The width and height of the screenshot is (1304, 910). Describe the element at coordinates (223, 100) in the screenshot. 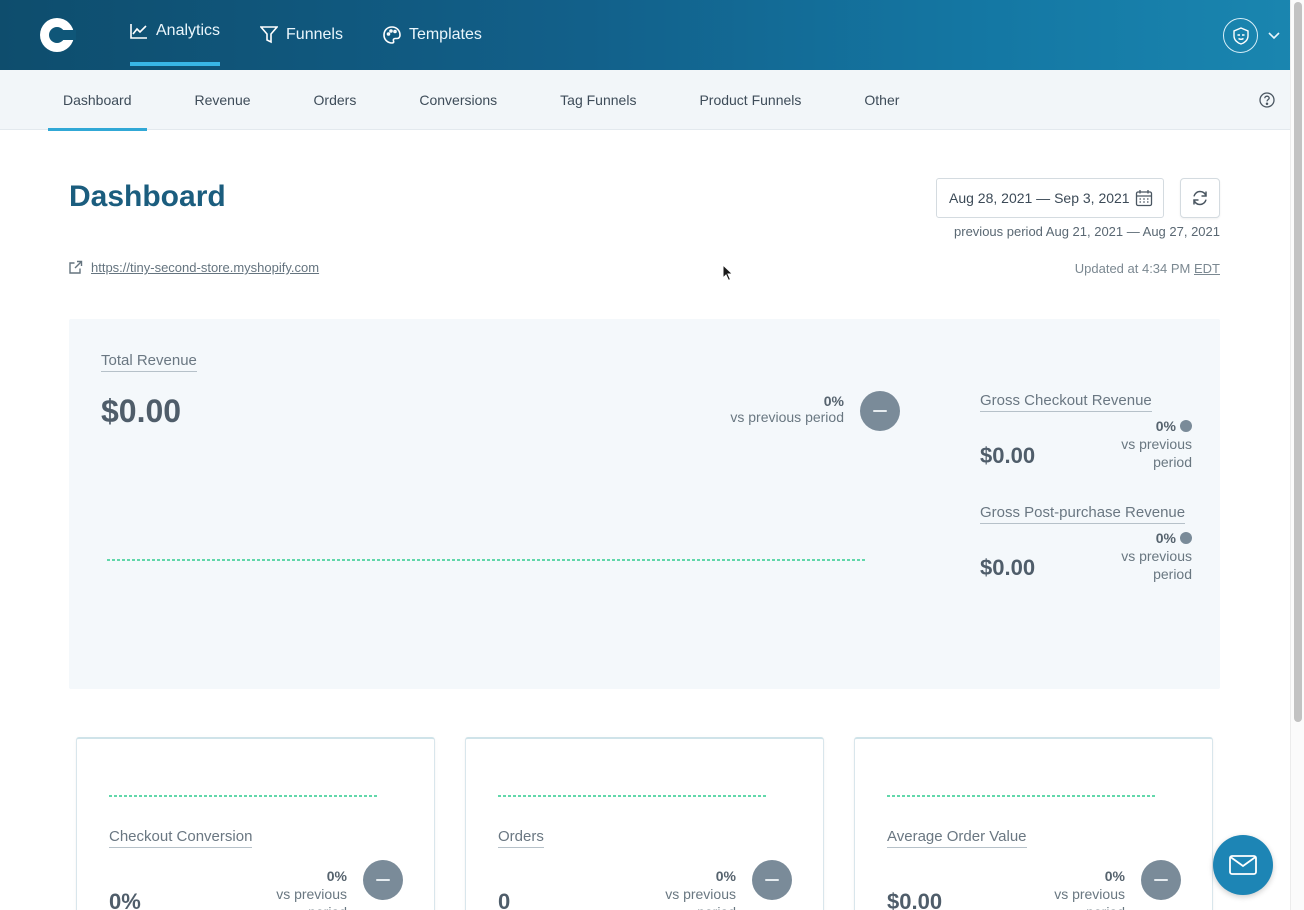

I see `tab-revenue: Revenue` at that location.